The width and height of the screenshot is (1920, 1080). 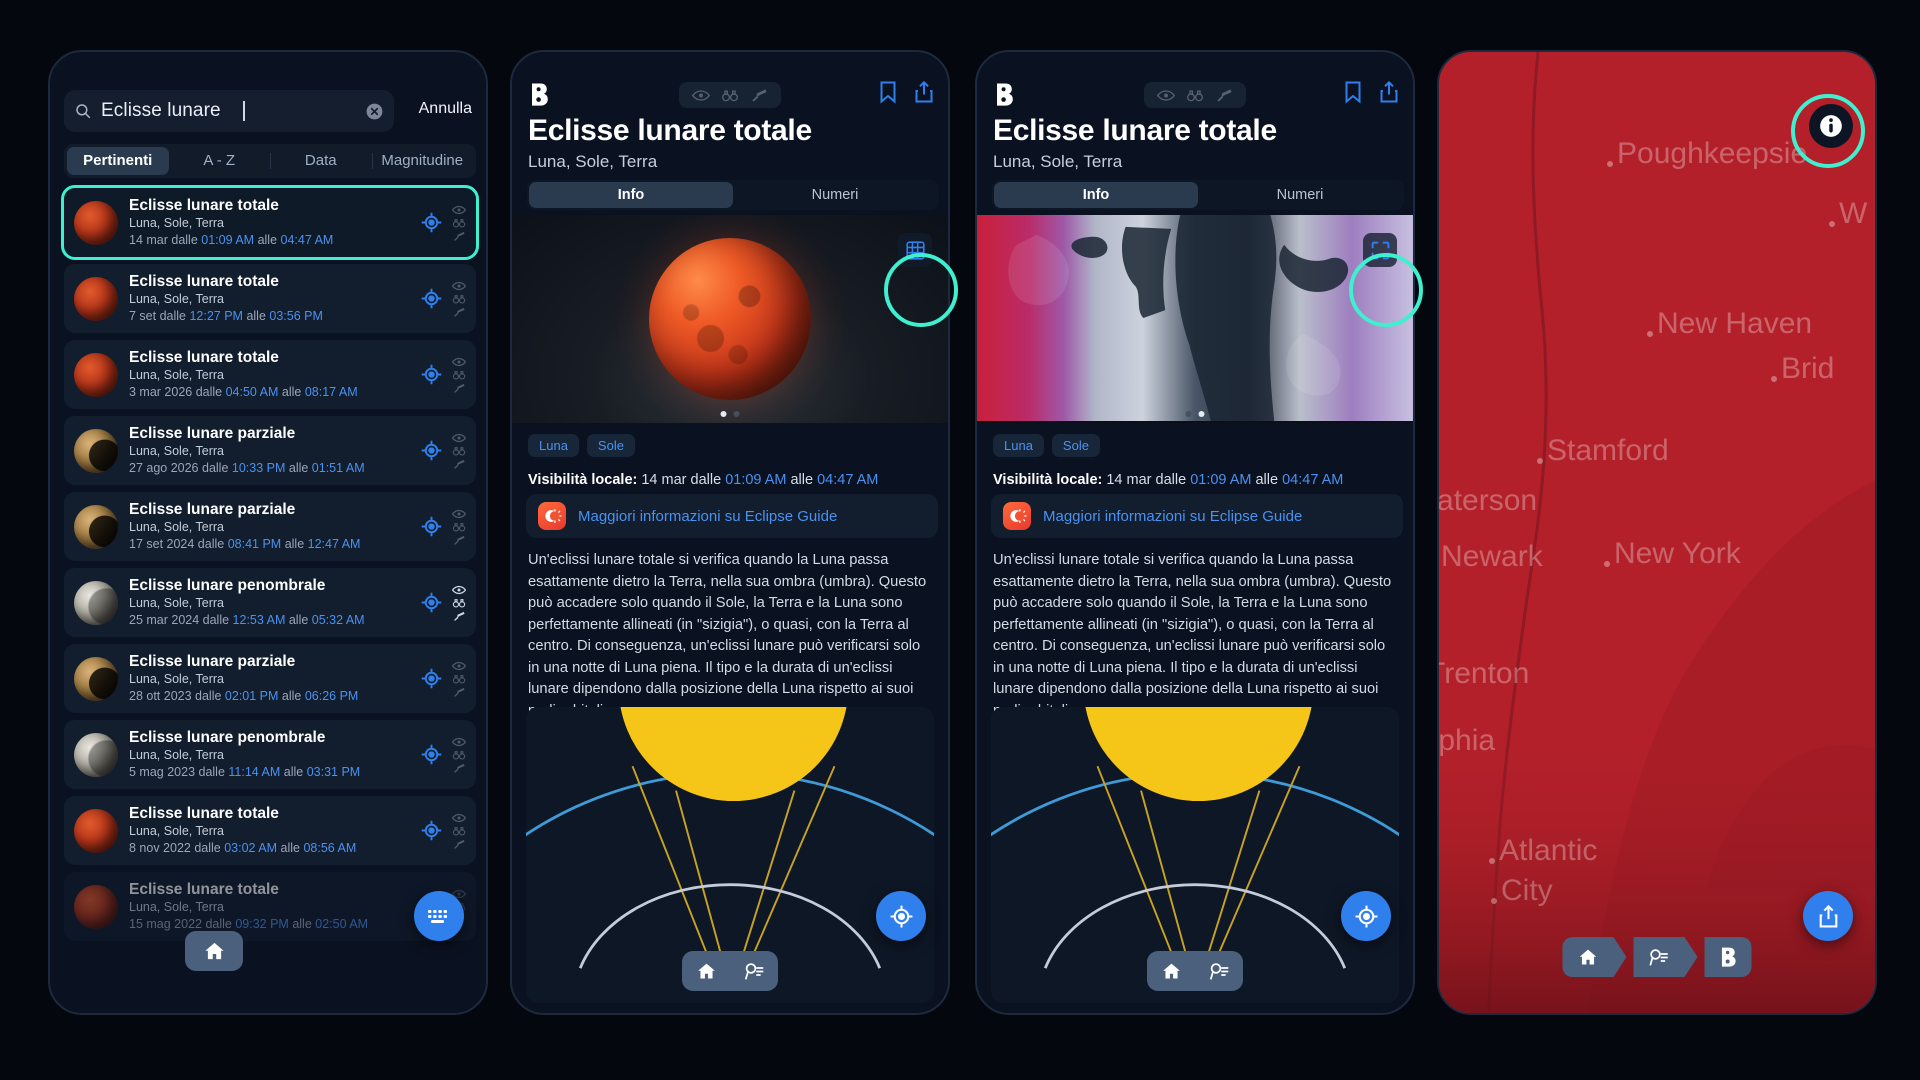 I want to click on event-start-time: 08:41 PM, so click(x=254, y=544).